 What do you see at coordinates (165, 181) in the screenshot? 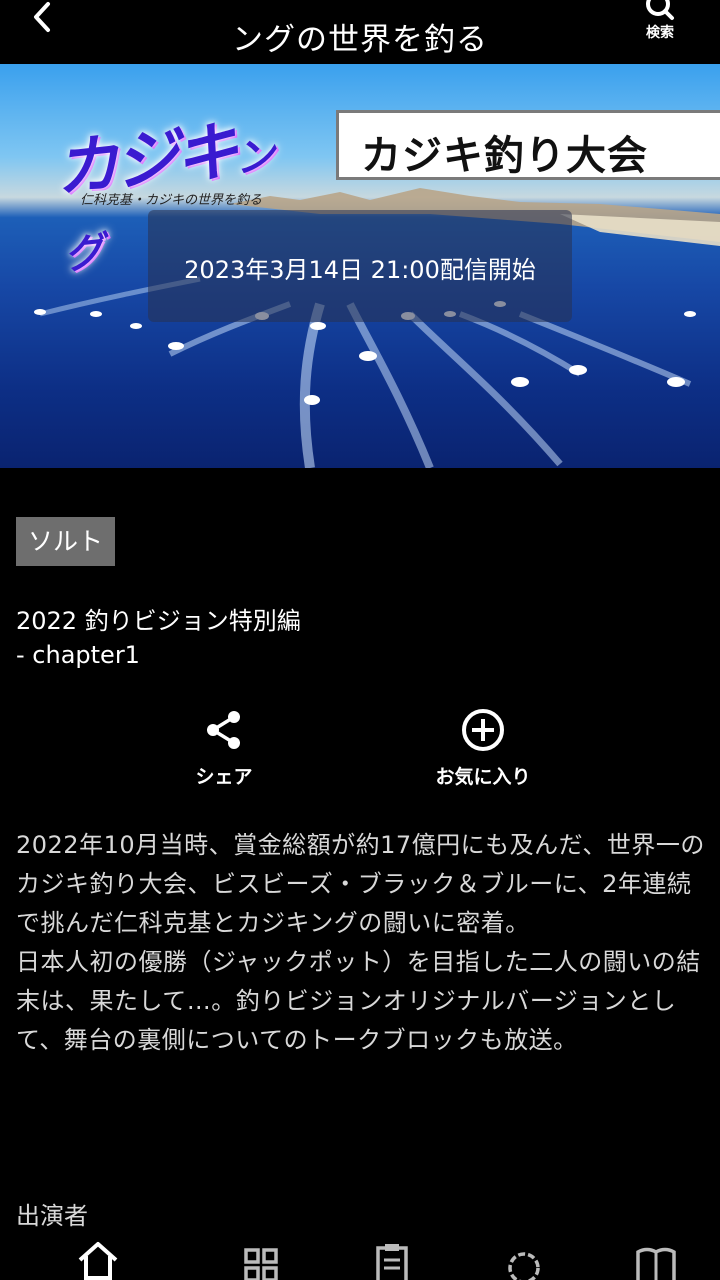
I see `kajiking-logo: カジキング 仁科克基・カジキの世界を釣る` at bounding box center [165, 181].